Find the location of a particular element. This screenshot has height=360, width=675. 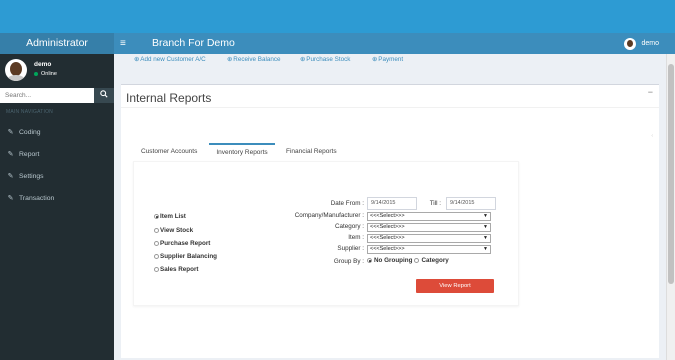

tab-customer-accounts: Customer Accounts is located at coordinates (171, 152).